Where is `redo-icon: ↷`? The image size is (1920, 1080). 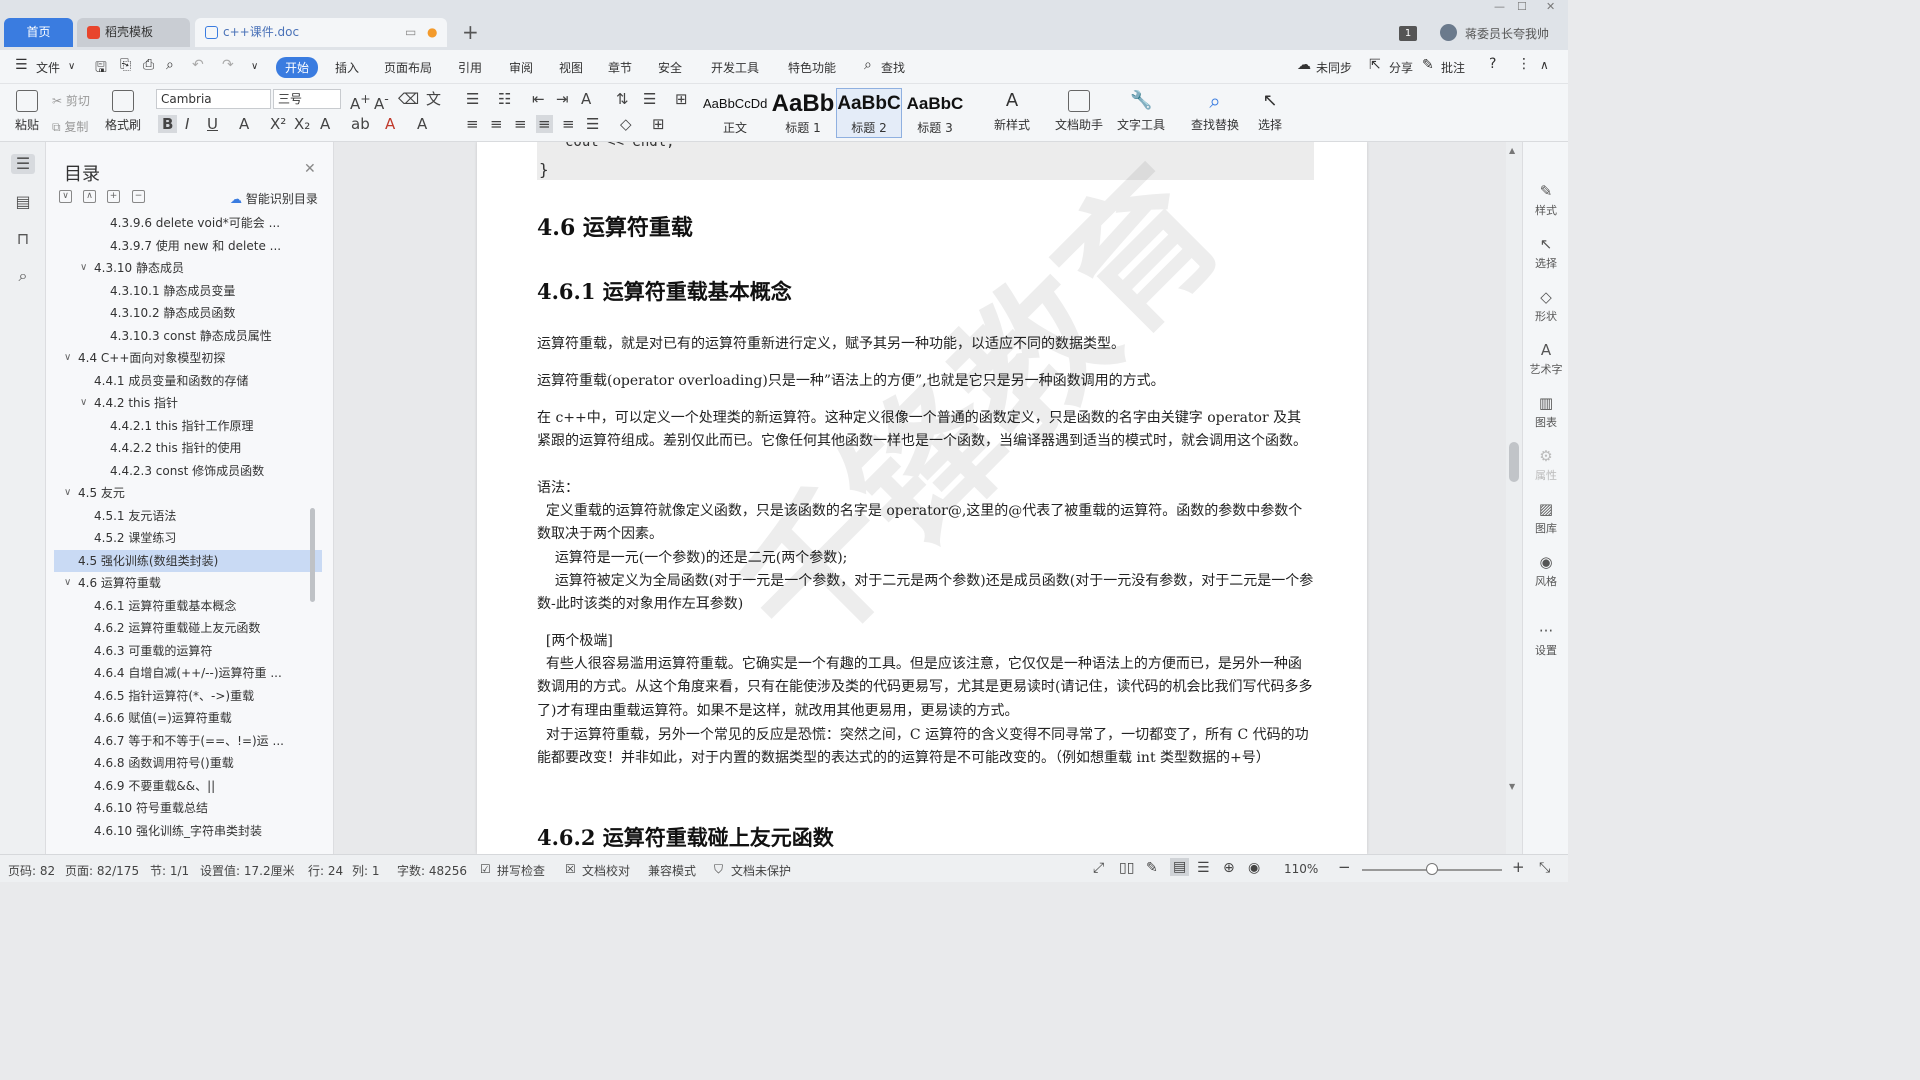
redo-icon: ↷ is located at coordinates (228, 65).